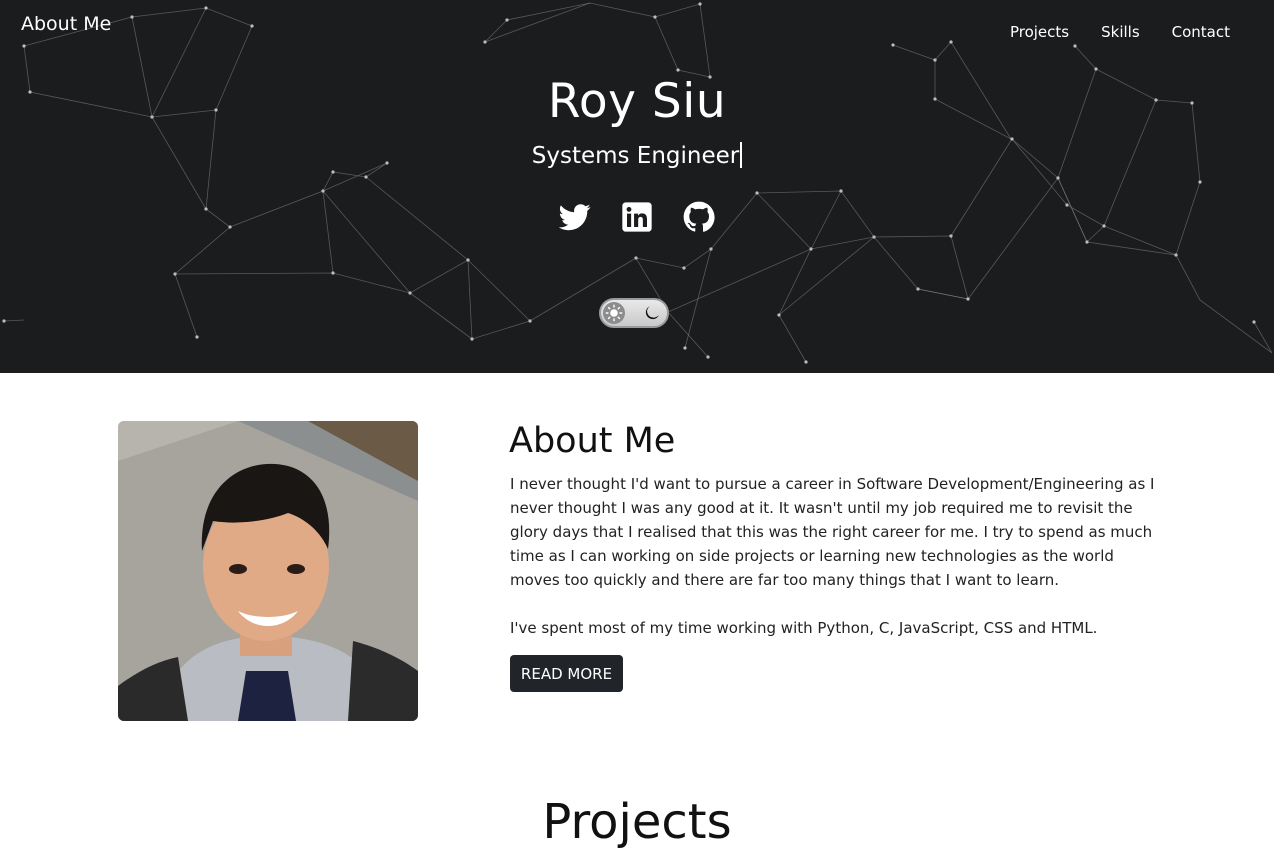 Image resolution: width=1274 pixels, height=868 pixels. I want to click on top-nav: Projects Skills Contact, so click(1120, 32).